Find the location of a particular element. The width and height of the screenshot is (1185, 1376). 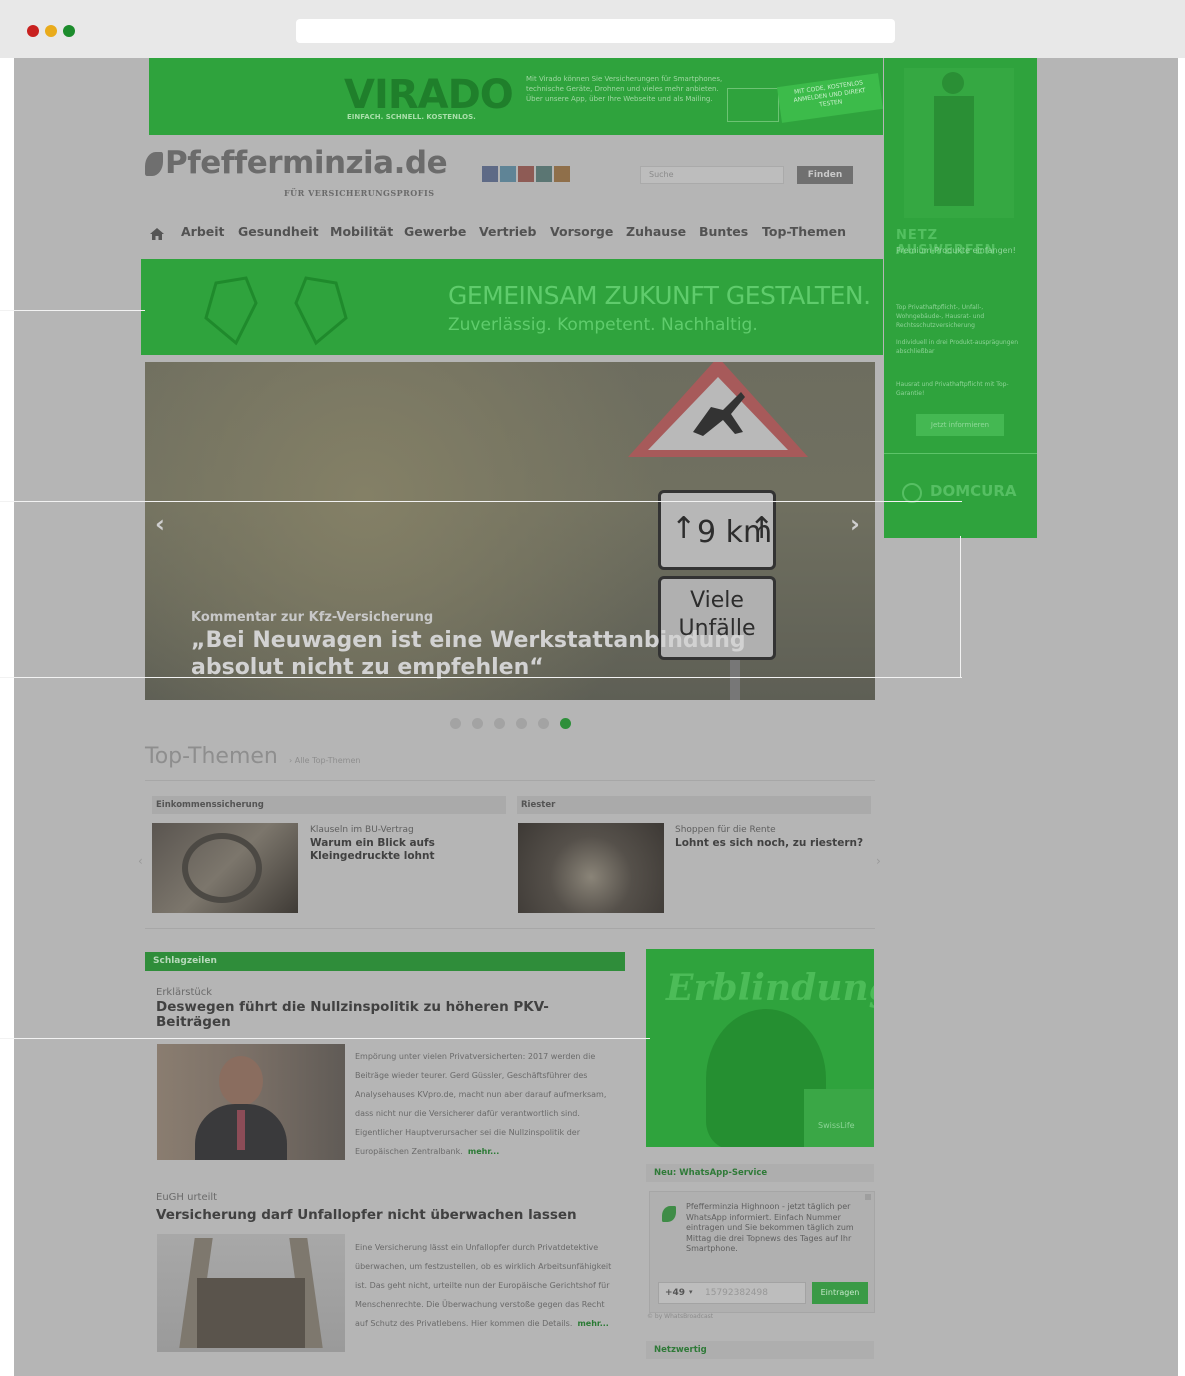

minimize-window-button is located at coordinates (51, 31).